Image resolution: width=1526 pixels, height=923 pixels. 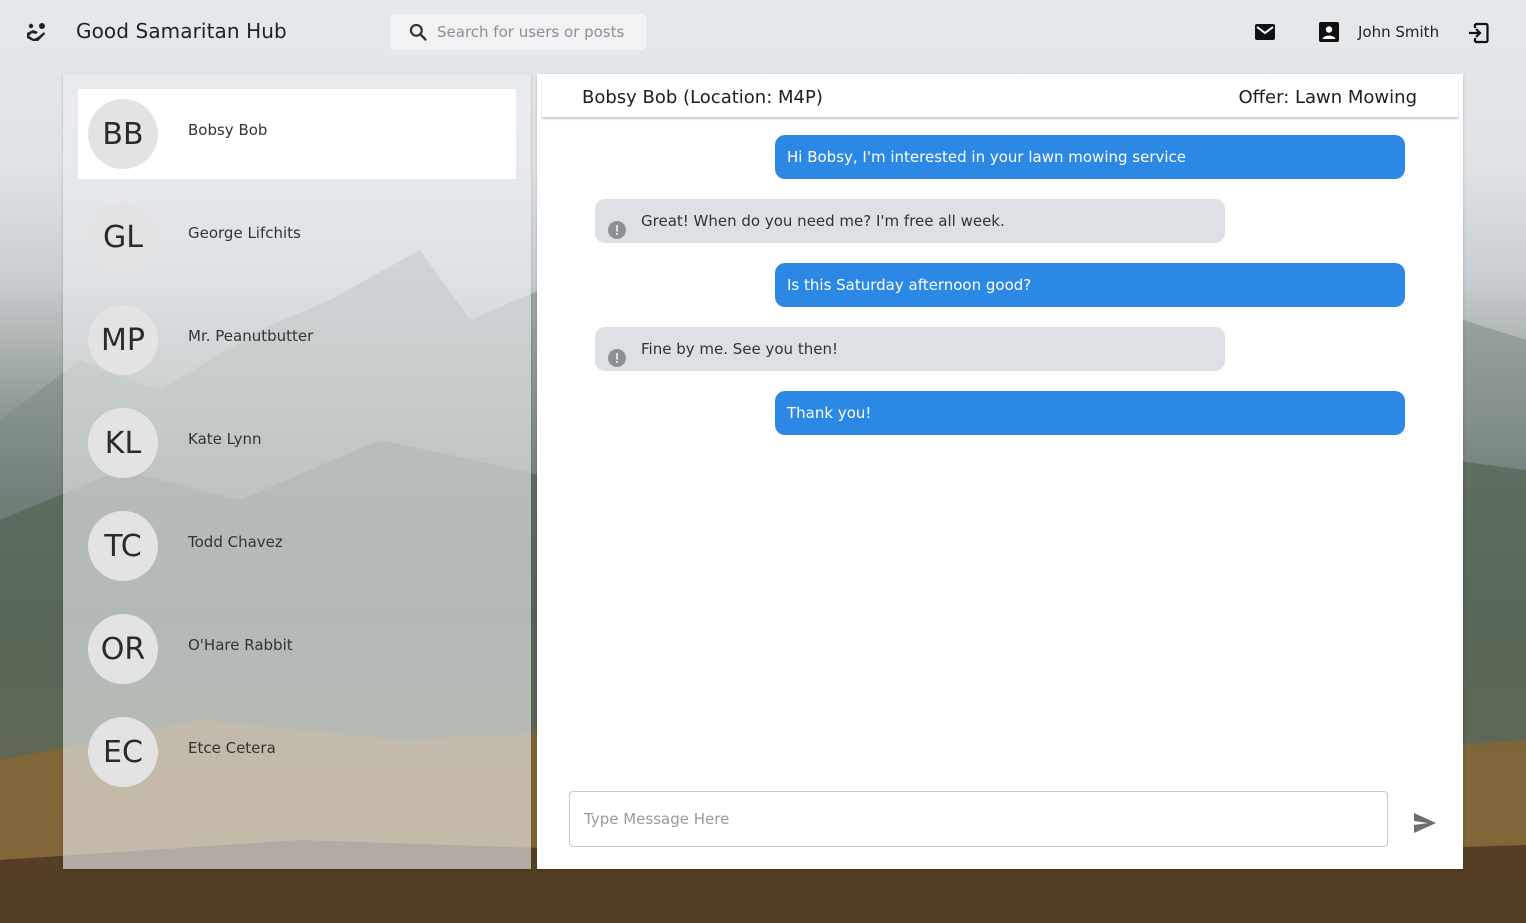 What do you see at coordinates (910, 349) in the screenshot?
I see `incoming-message: Fine by me. See you then!` at bounding box center [910, 349].